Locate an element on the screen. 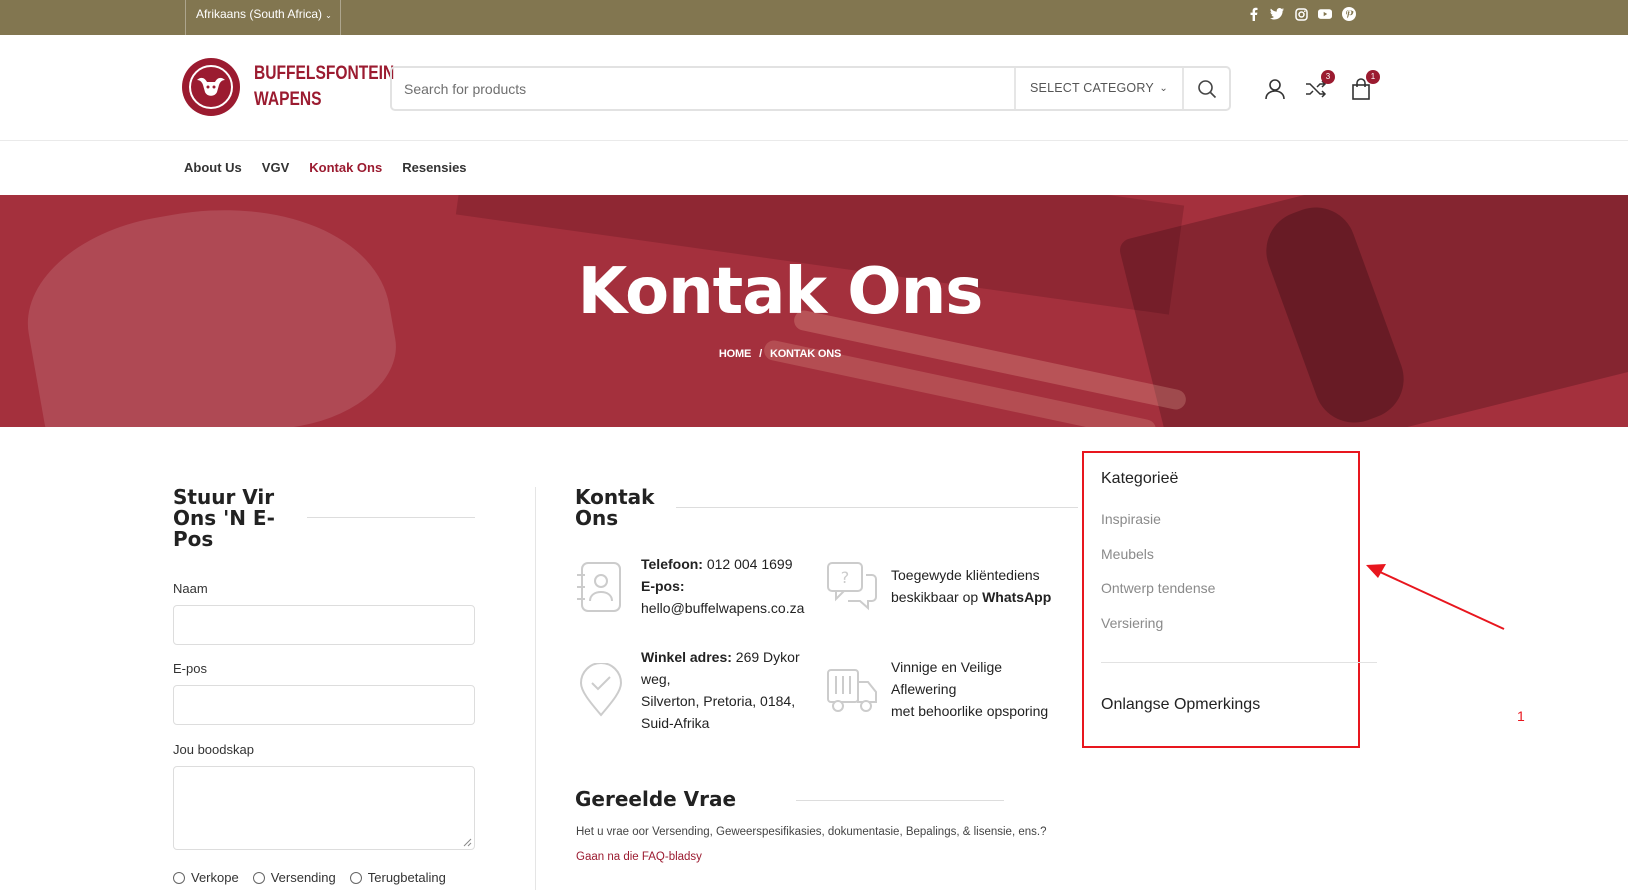  location-pin-icon is located at coordinates (601, 690).